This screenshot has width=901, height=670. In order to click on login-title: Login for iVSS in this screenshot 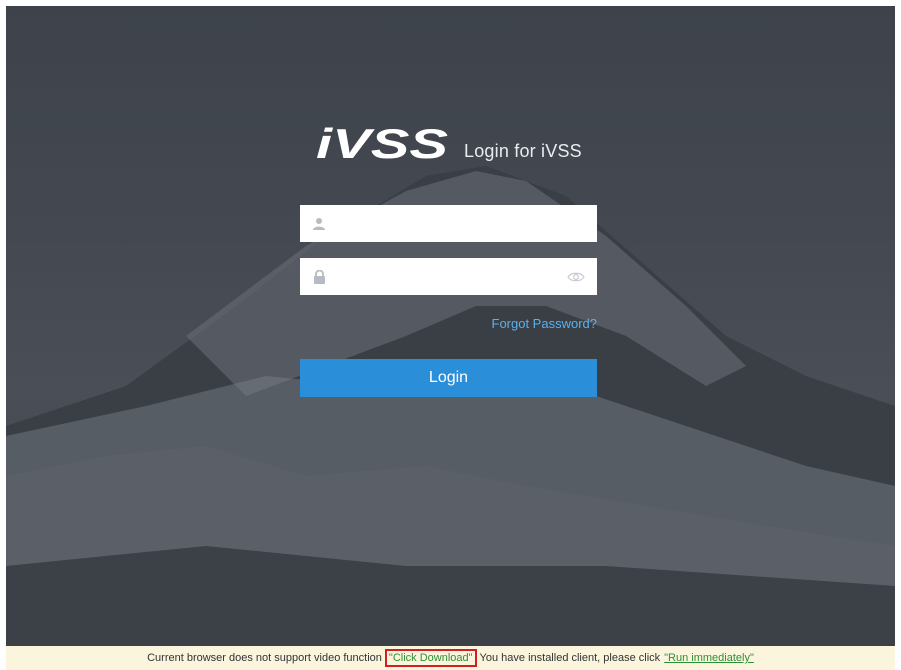, I will do `click(523, 151)`.